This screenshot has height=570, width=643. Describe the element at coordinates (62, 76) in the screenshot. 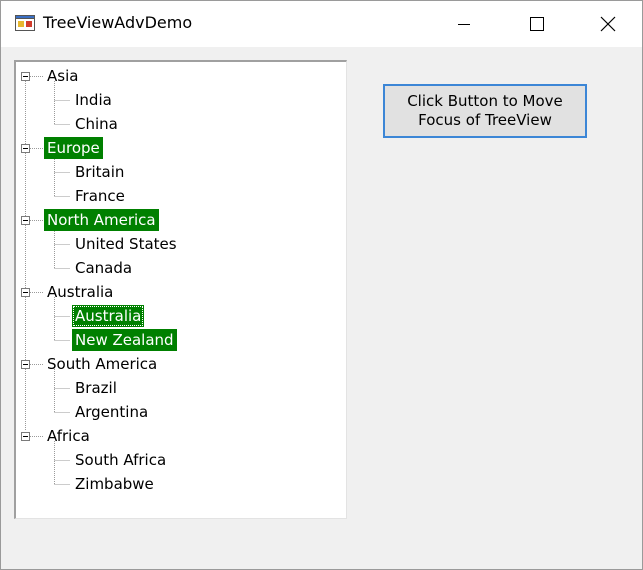

I see `tree-node-asia: Asia` at that location.